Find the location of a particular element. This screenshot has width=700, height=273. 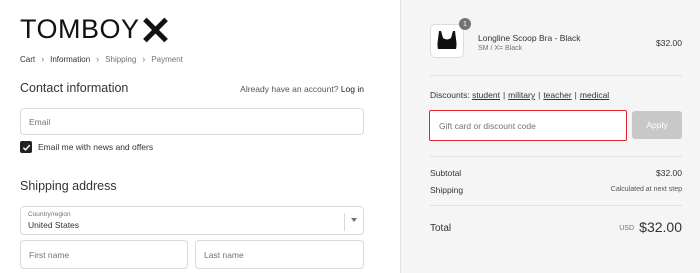

select-divider is located at coordinates (344, 222).